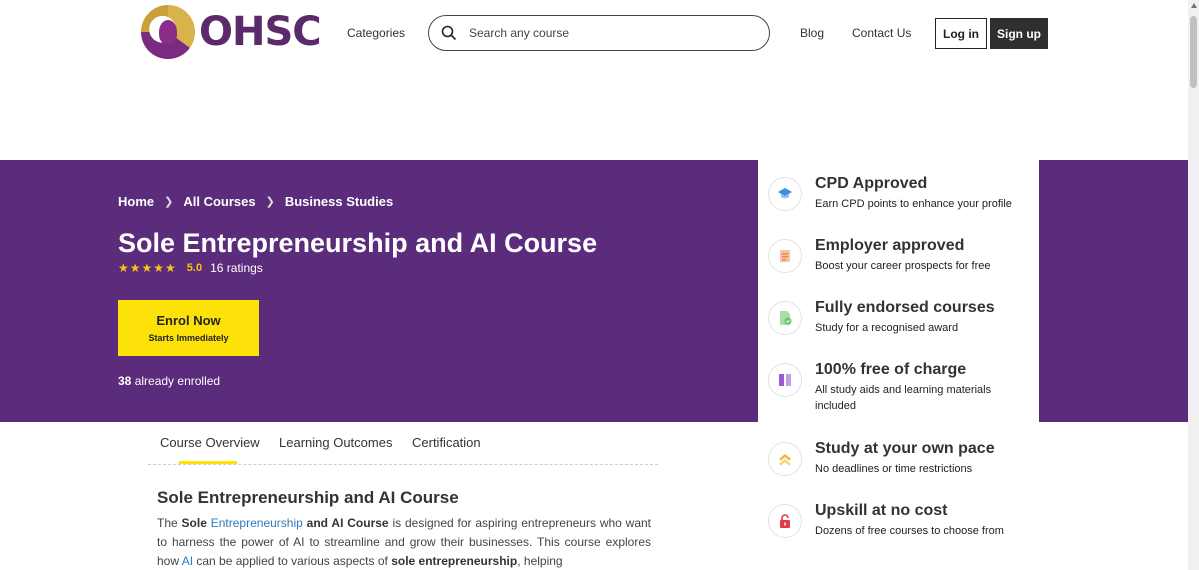 Image resolution: width=1199 pixels, height=570 pixels. What do you see at coordinates (292, 561) in the screenshot?
I see `text-fragment: can be applied to various aspects of` at bounding box center [292, 561].